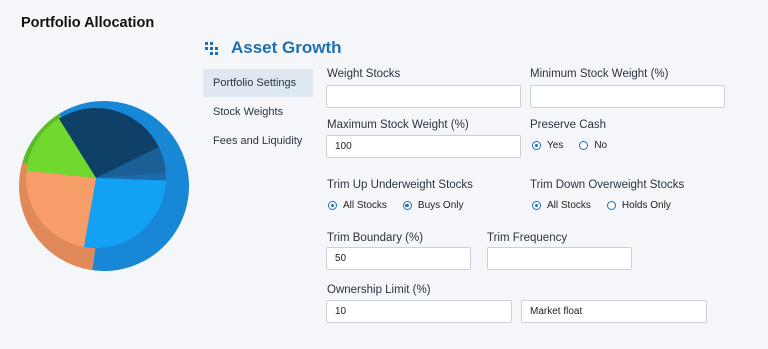 The width and height of the screenshot is (768, 349). I want to click on weight-stocks-input, so click(423, 96).